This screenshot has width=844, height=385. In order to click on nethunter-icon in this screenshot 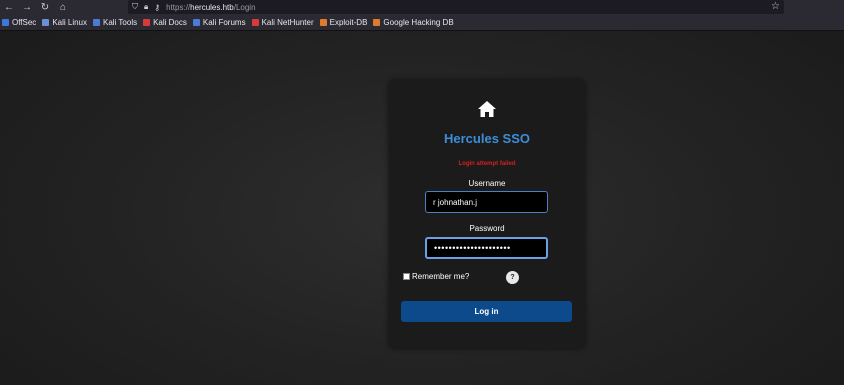, I will do `click(255, 22)`.